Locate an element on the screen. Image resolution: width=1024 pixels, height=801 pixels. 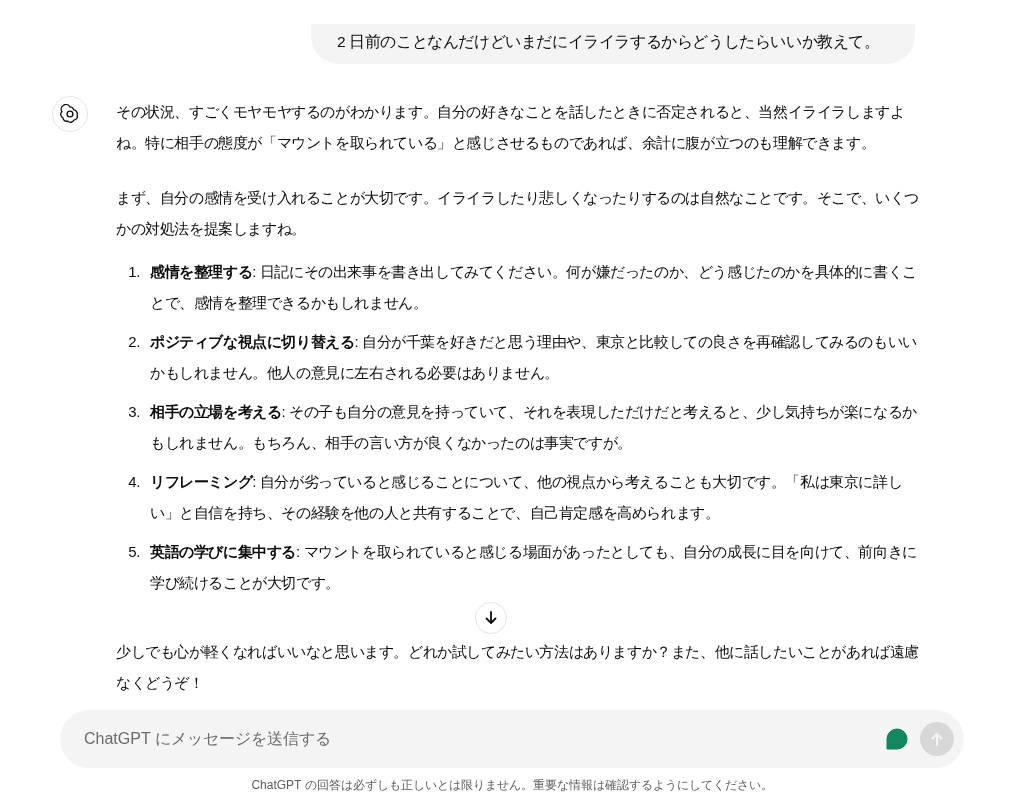
knot-icon is located at coordinates (70, 114).